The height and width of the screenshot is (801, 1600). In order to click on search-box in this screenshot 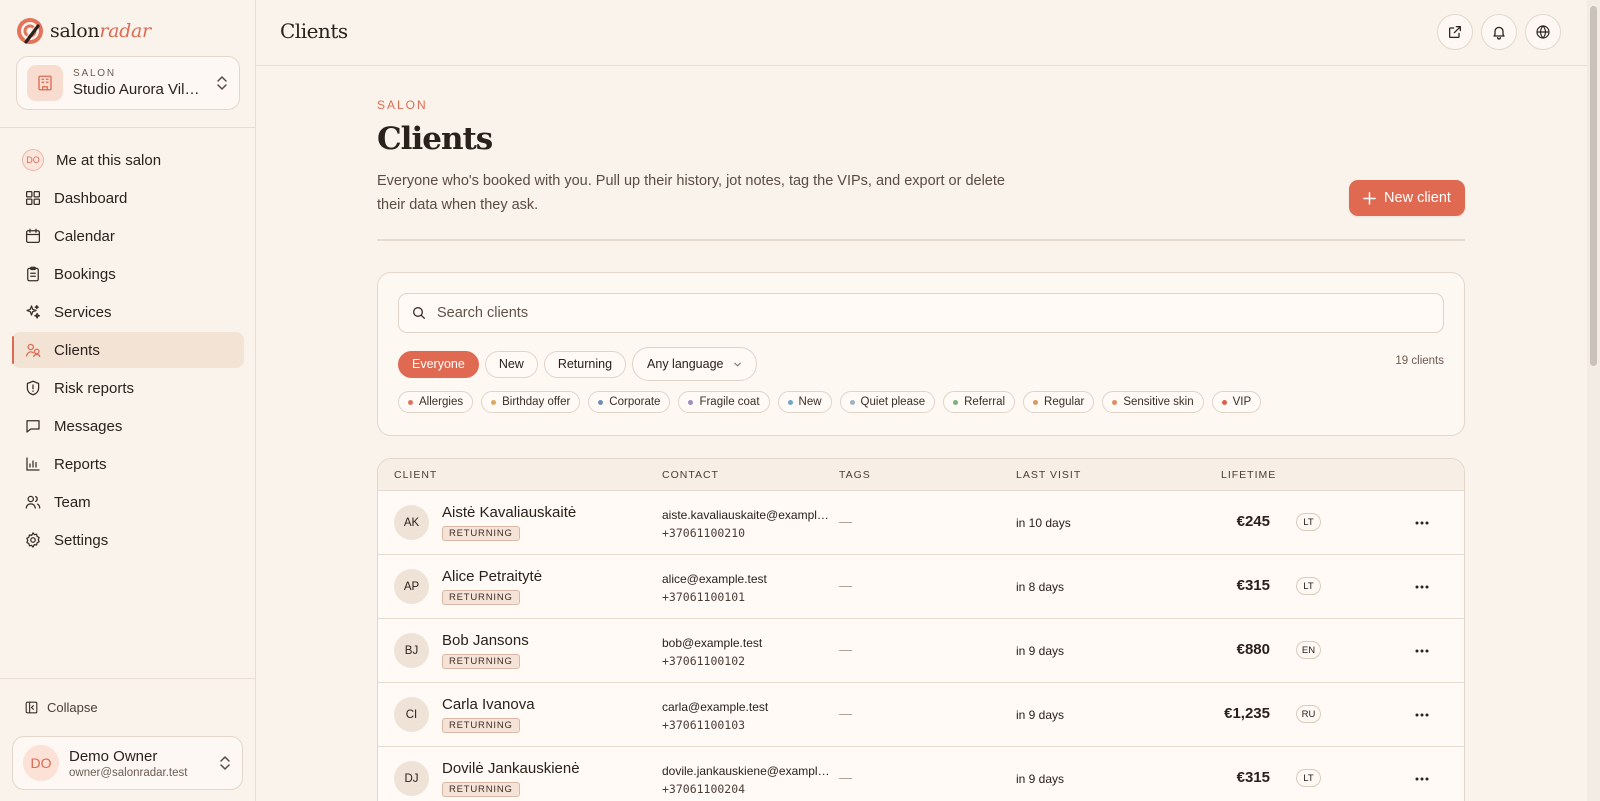, I will do `click(921, 313)`.